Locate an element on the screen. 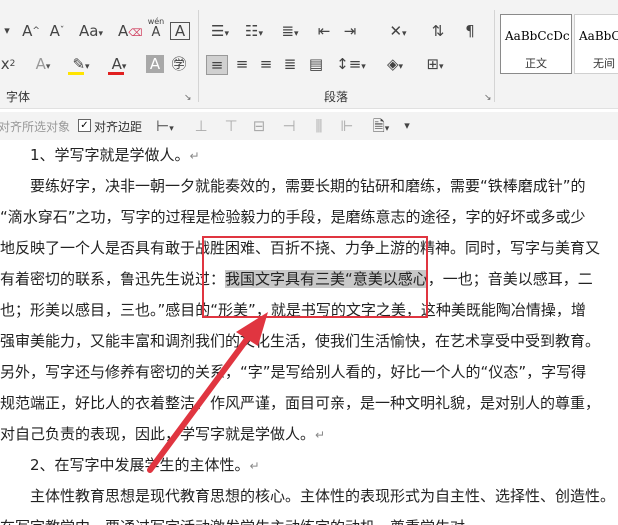 Image resolution: width=618 pixels, height=525 pixels. annotation-arrow-icon is located at coordinates (207, 392).